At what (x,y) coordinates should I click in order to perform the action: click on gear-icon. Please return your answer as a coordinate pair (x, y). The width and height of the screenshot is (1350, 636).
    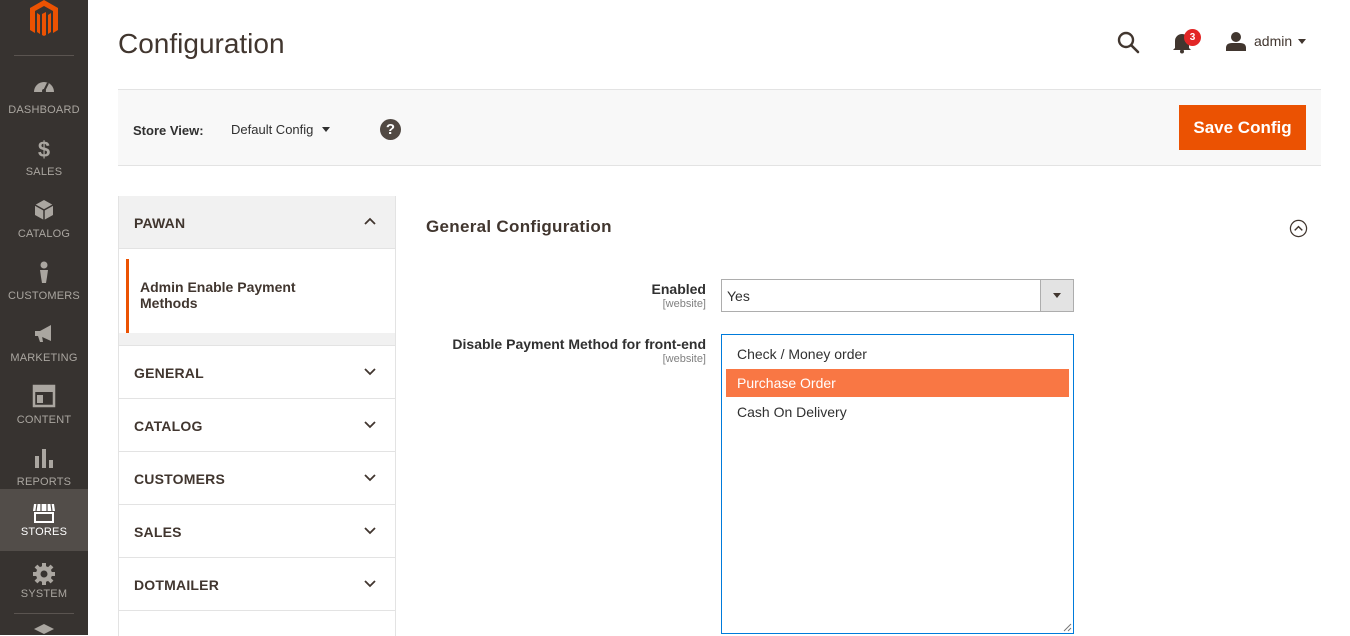
    Looking at the image, I should click on (44, 574).